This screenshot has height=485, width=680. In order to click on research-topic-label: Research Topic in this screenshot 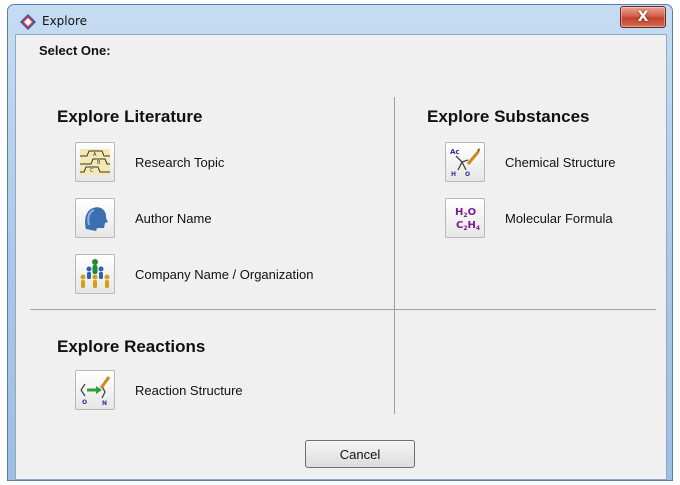, I will do `click(180, 162)`.